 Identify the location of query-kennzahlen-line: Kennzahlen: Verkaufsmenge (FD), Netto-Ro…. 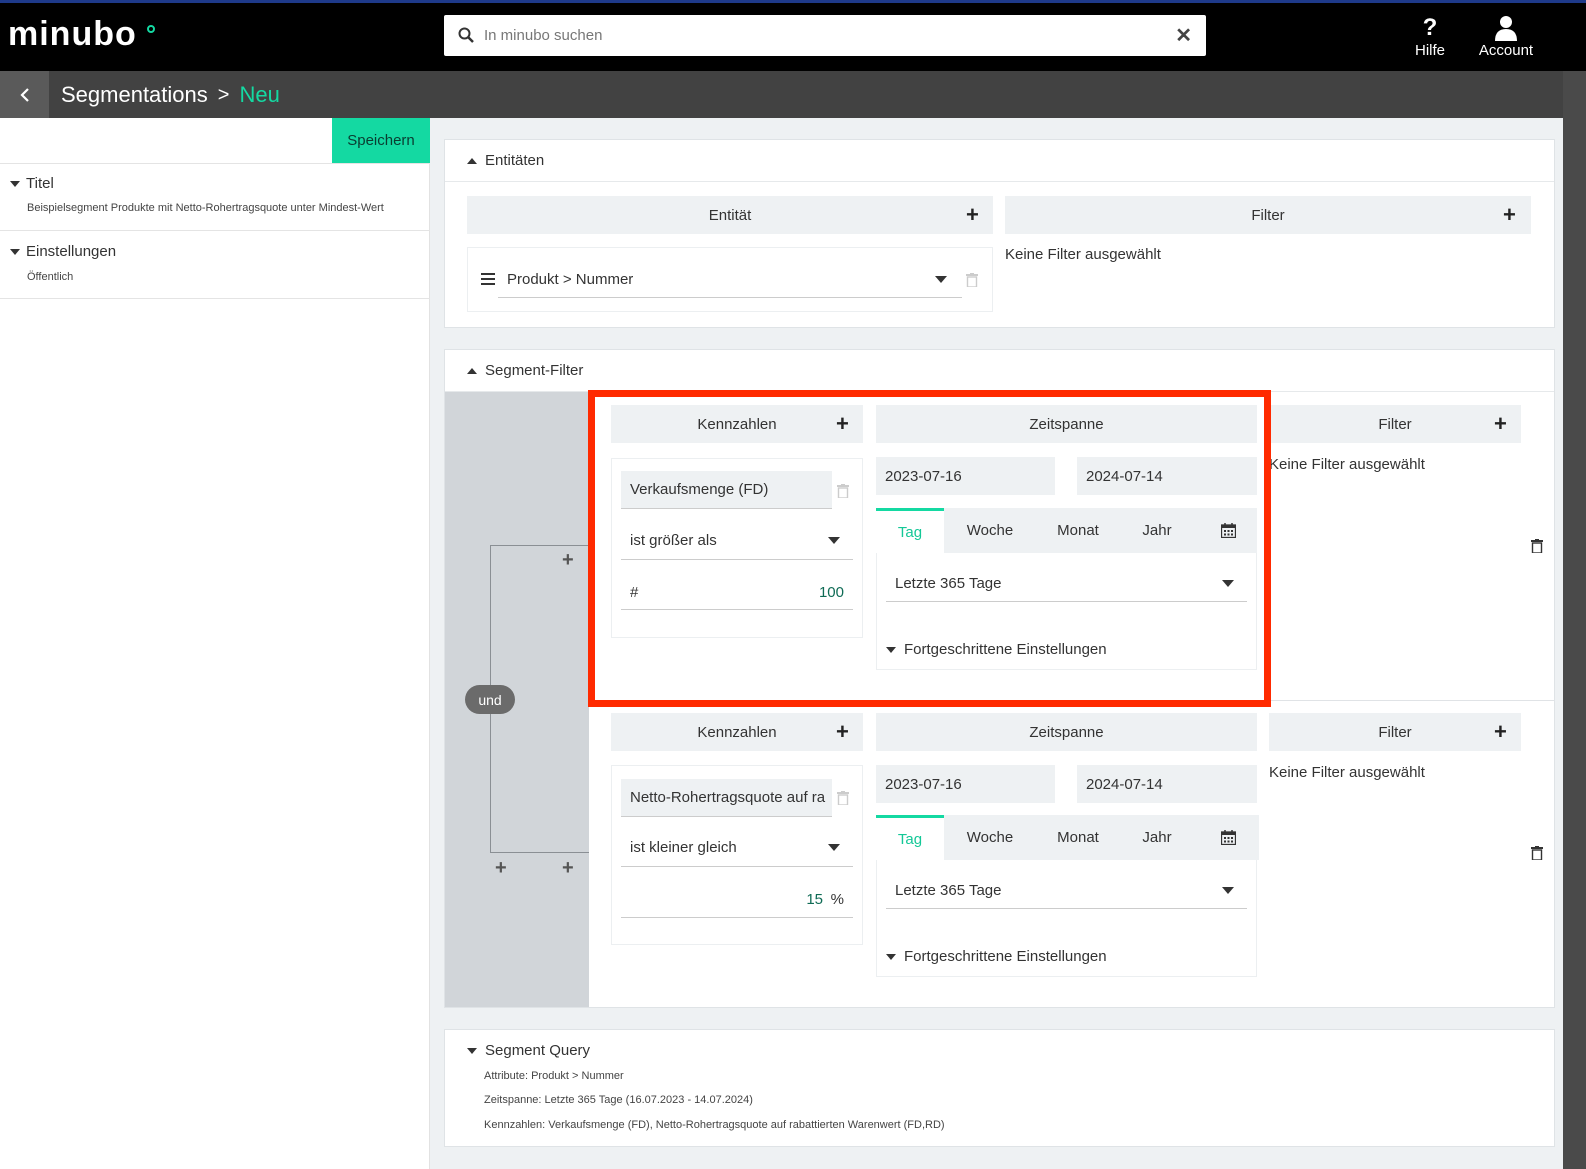
(714, 1125).